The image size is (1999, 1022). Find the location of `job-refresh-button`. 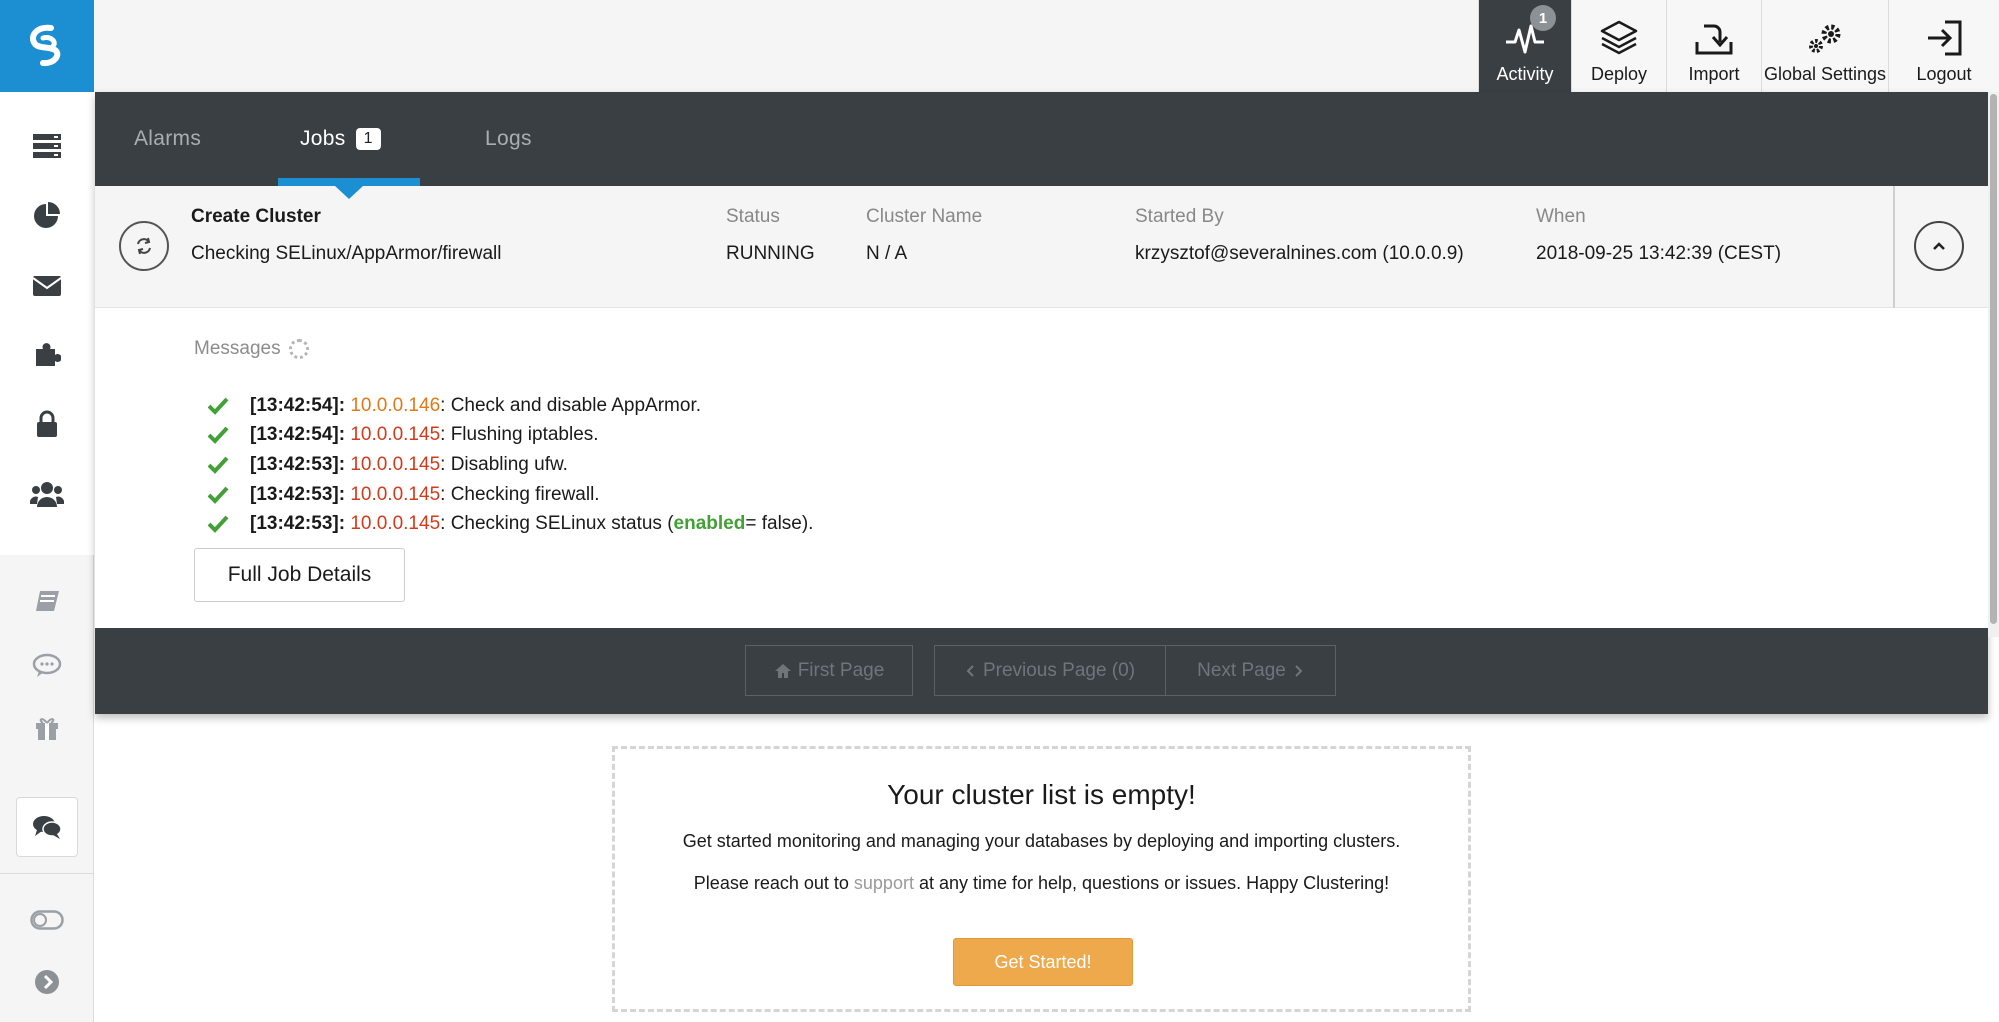

job-refresh-button is located at coordinates (144, 246).